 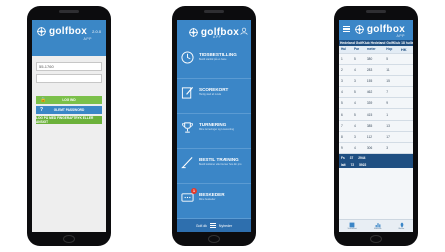 I want to click on table-row: 8 3 112 17, so click(x=376, y=137).